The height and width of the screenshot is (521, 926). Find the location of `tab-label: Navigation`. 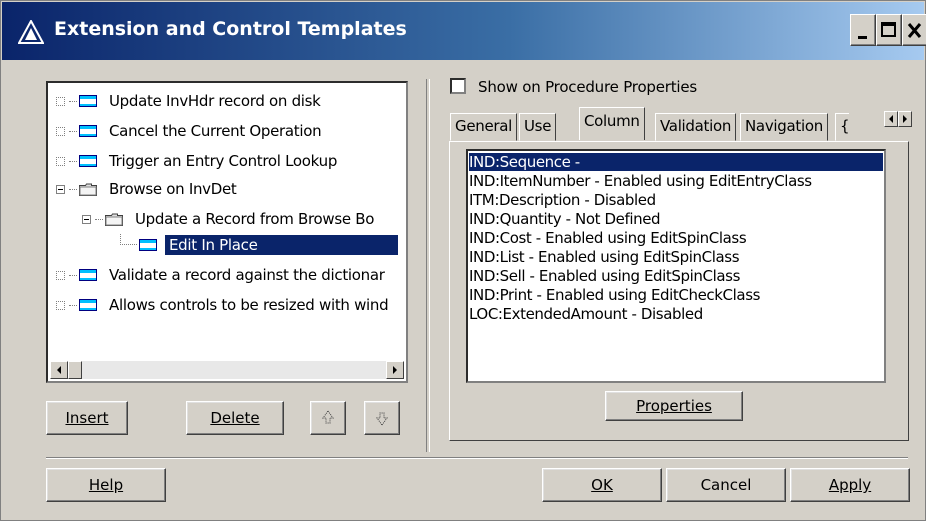

tab-label: Navigation is located at coordinates (784, 126).